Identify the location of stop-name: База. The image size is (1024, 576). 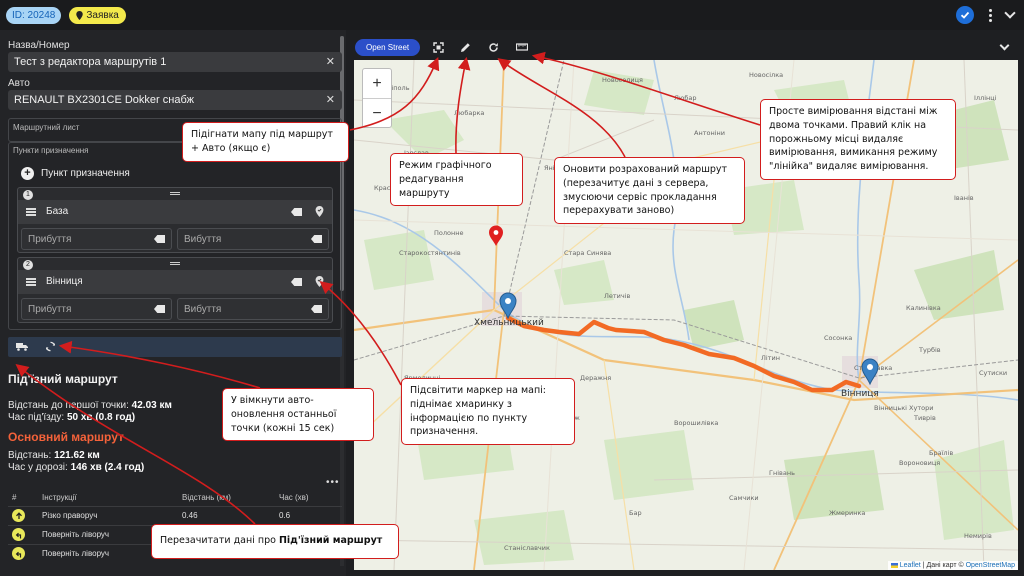
(57, 211).